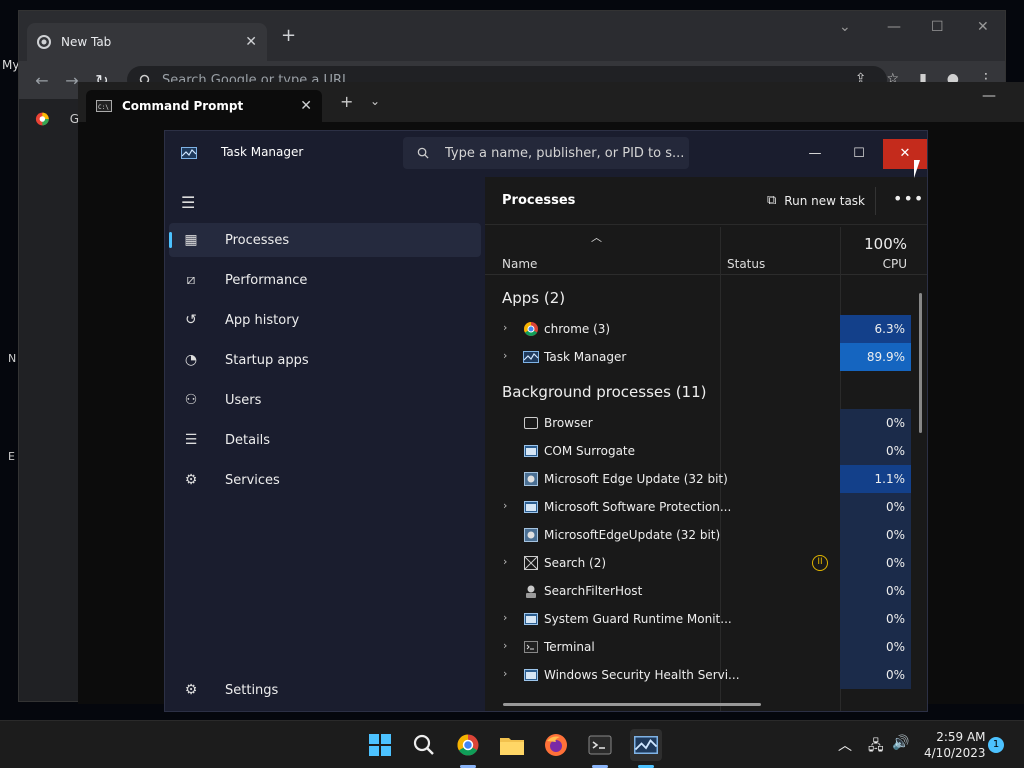  I want to click on column-headers: ︿ Name Status 100% CPU, so click(706, 251).